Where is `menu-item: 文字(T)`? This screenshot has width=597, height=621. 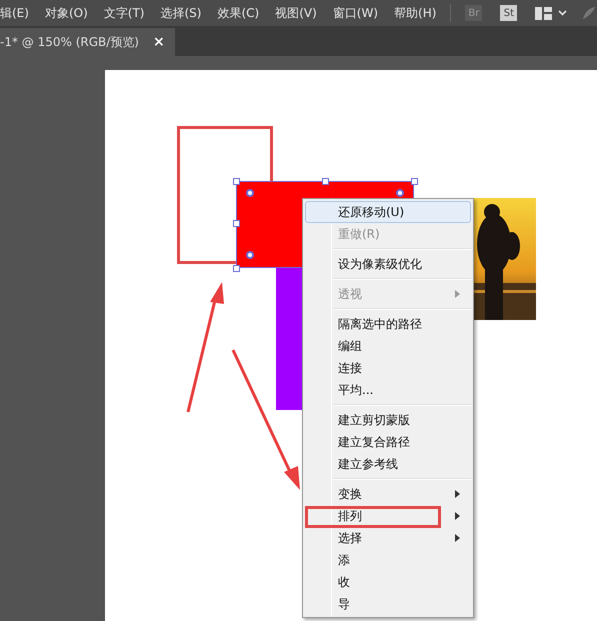
menu-item: 文字(T) is located at coordinates (124, 13).